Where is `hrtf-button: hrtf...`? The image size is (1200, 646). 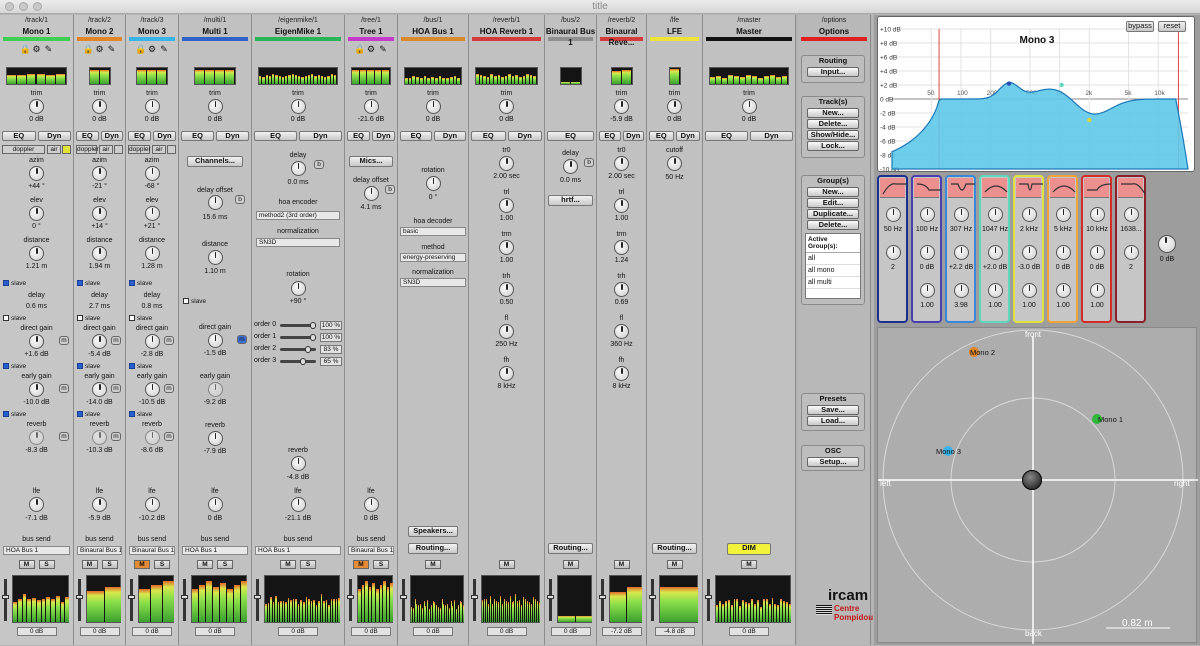
hrtf-button: hrtf... is located at coordinates (570, 200).